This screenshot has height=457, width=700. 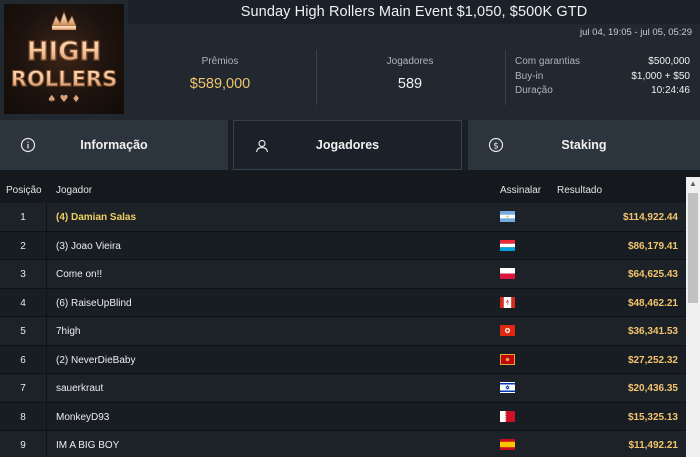 What do you see at coordinates (23, 417) in the screenshot?
I see `position-cell: 8` at bounding box center [23, 417].